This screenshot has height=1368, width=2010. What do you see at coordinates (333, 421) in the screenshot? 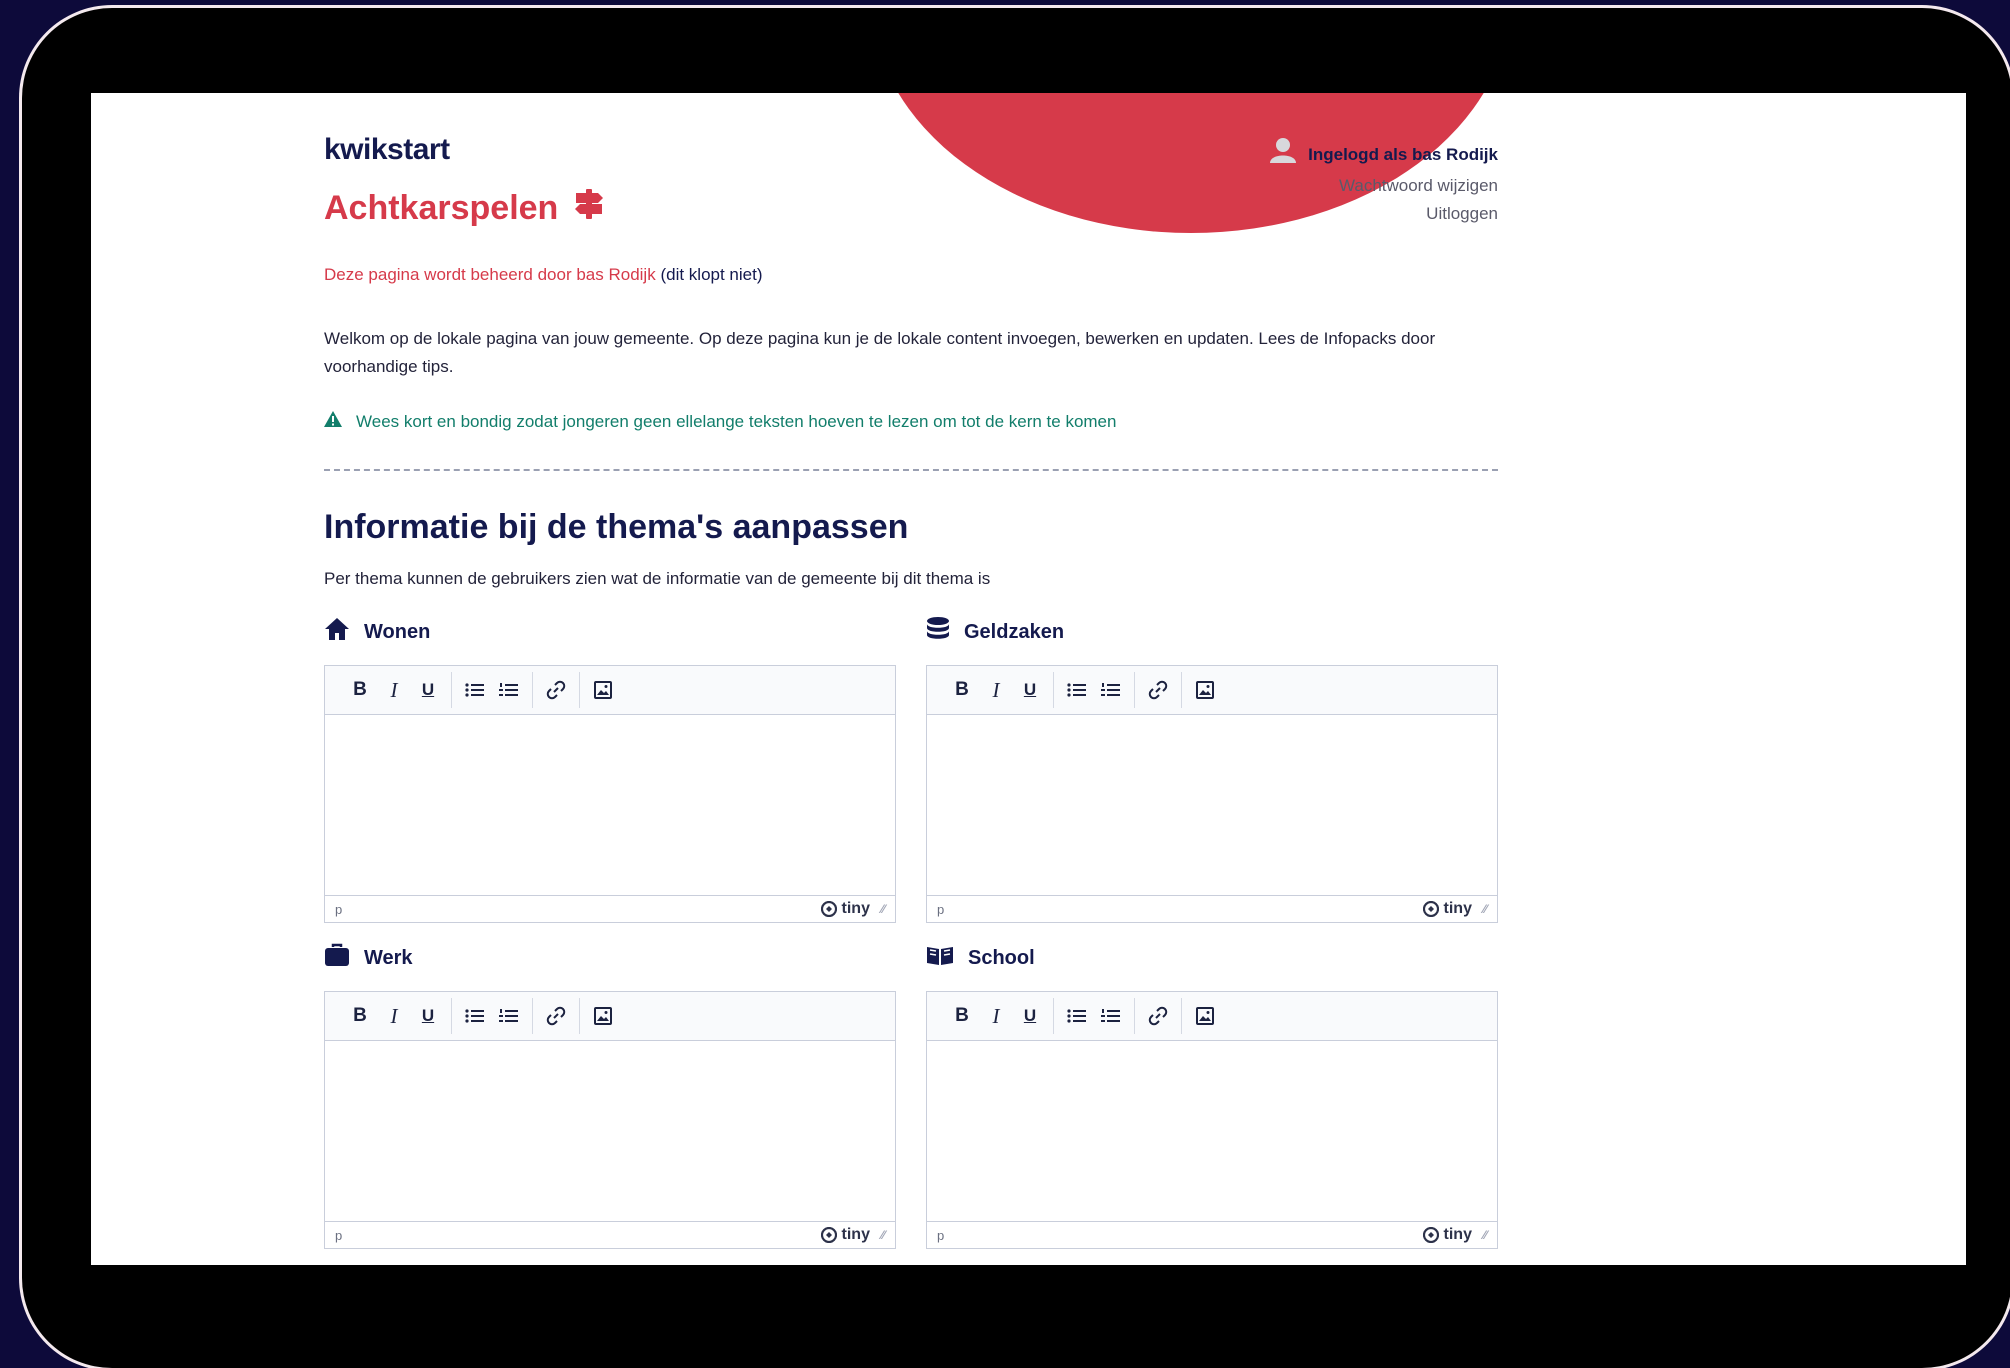
I see `warning-icon` at bounding box center [333, 421].